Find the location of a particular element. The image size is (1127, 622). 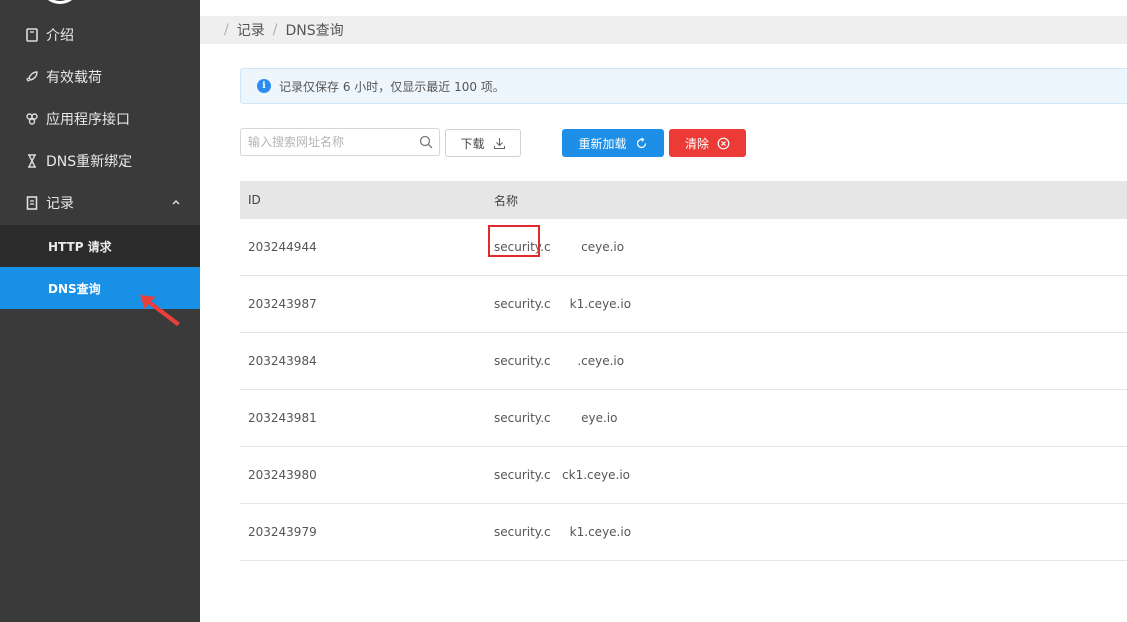

sidebar-item-api: 应用程序接口 is located at coordinates (100, 119).